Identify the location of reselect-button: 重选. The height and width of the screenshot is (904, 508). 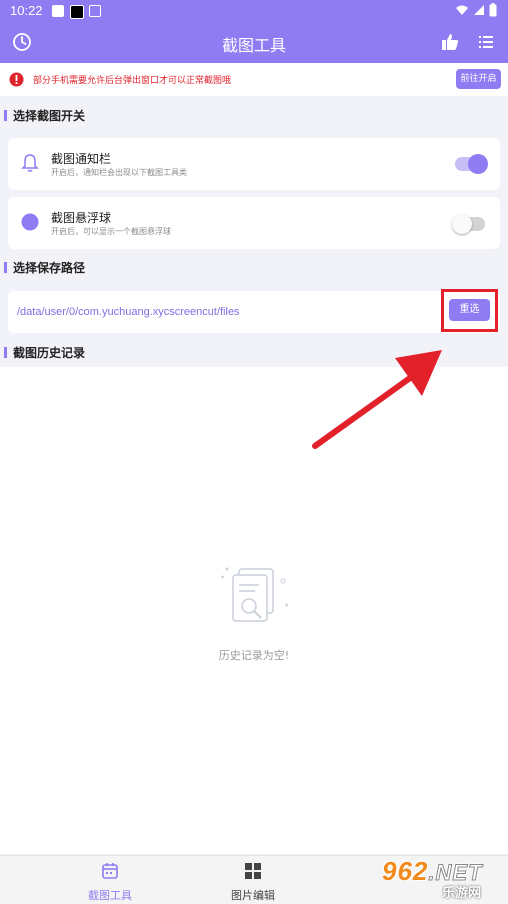
(469, 310).